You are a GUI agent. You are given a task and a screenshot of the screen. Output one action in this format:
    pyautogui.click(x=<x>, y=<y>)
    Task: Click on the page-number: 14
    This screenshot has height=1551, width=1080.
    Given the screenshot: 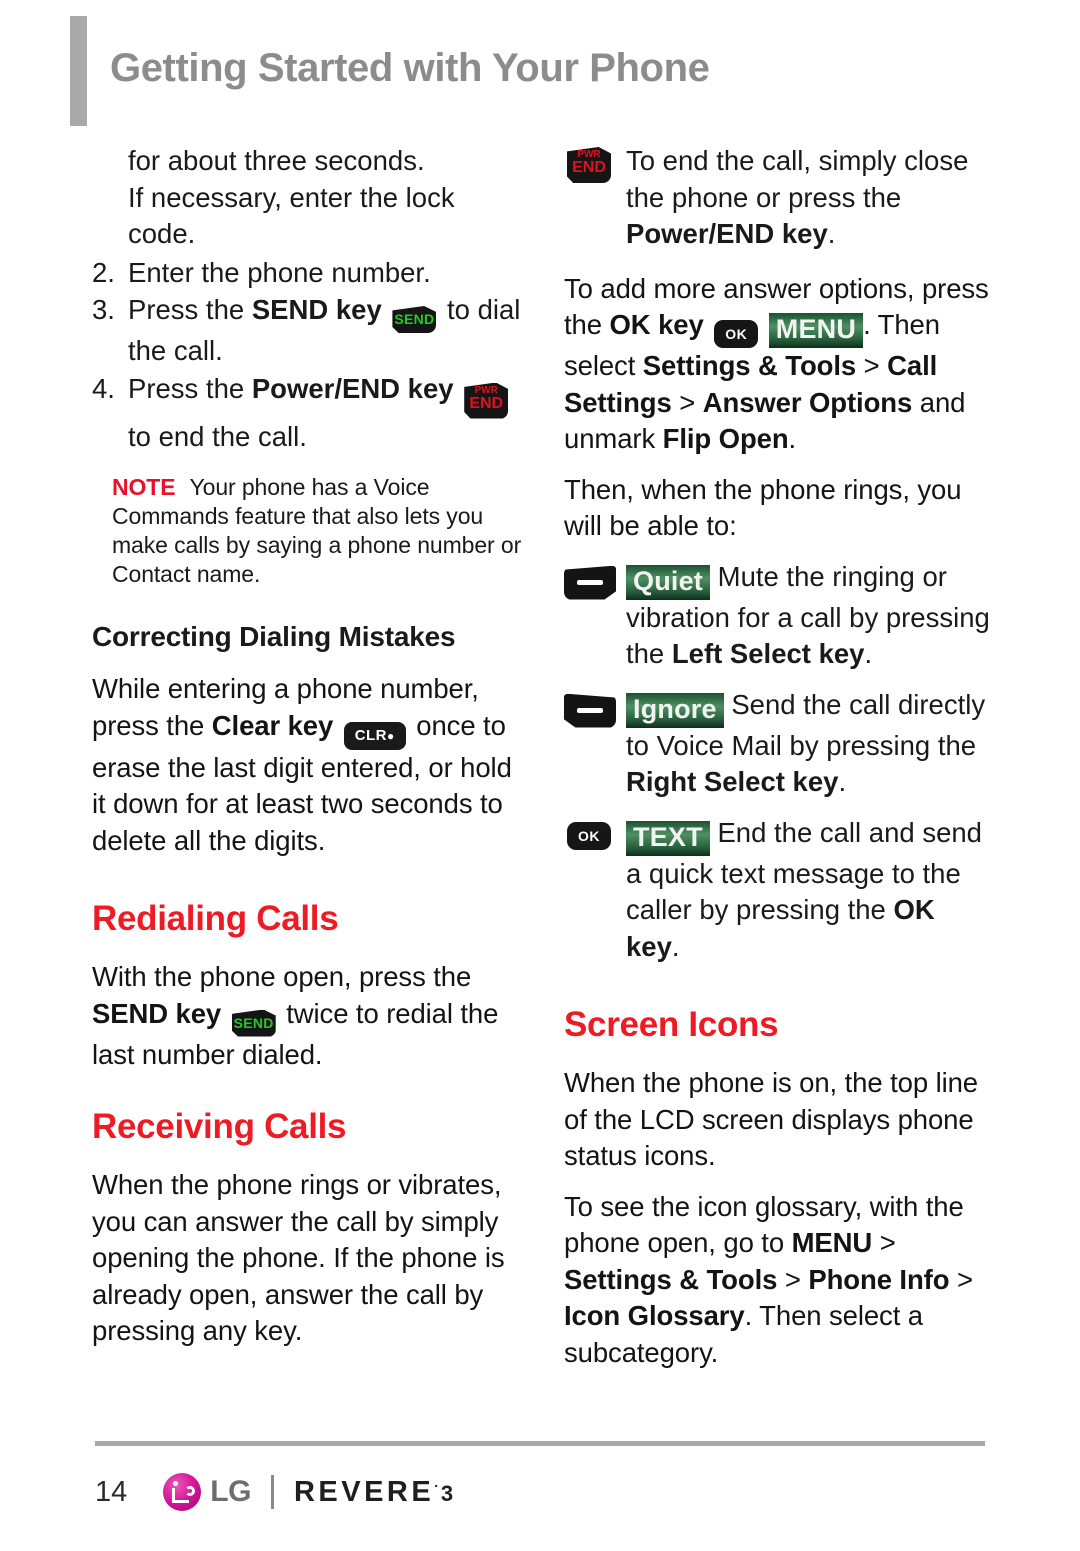 What is the action you would take?
    pyautogui.click(x=111, y=1491)
    